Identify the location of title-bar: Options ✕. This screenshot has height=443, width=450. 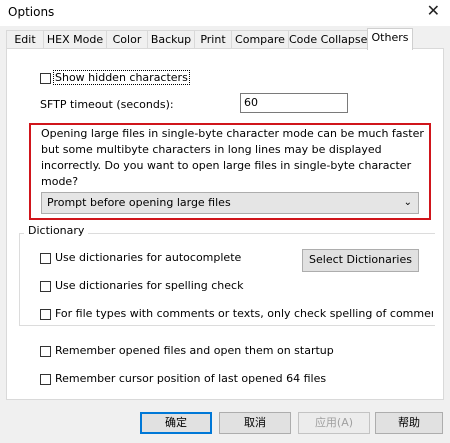
(225, 13).